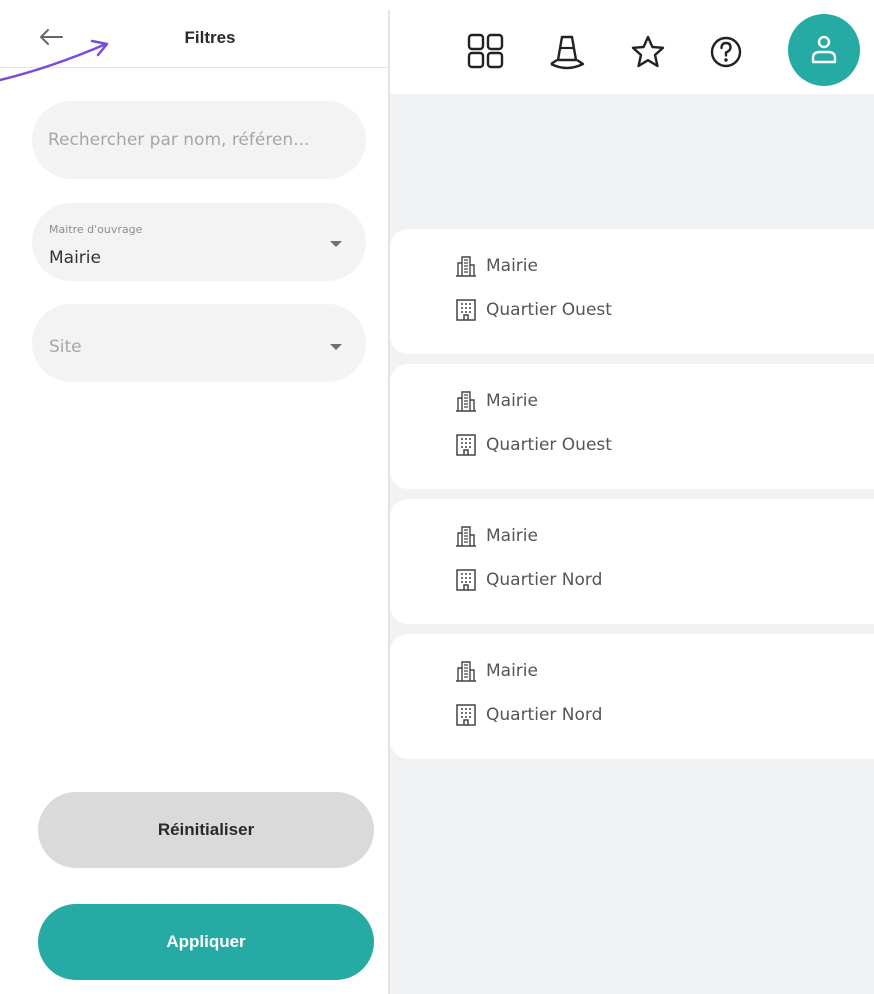  Describe the element at coordinates (54, 60) in the screenshot. I see `annotation-arrow-icon` at that location.